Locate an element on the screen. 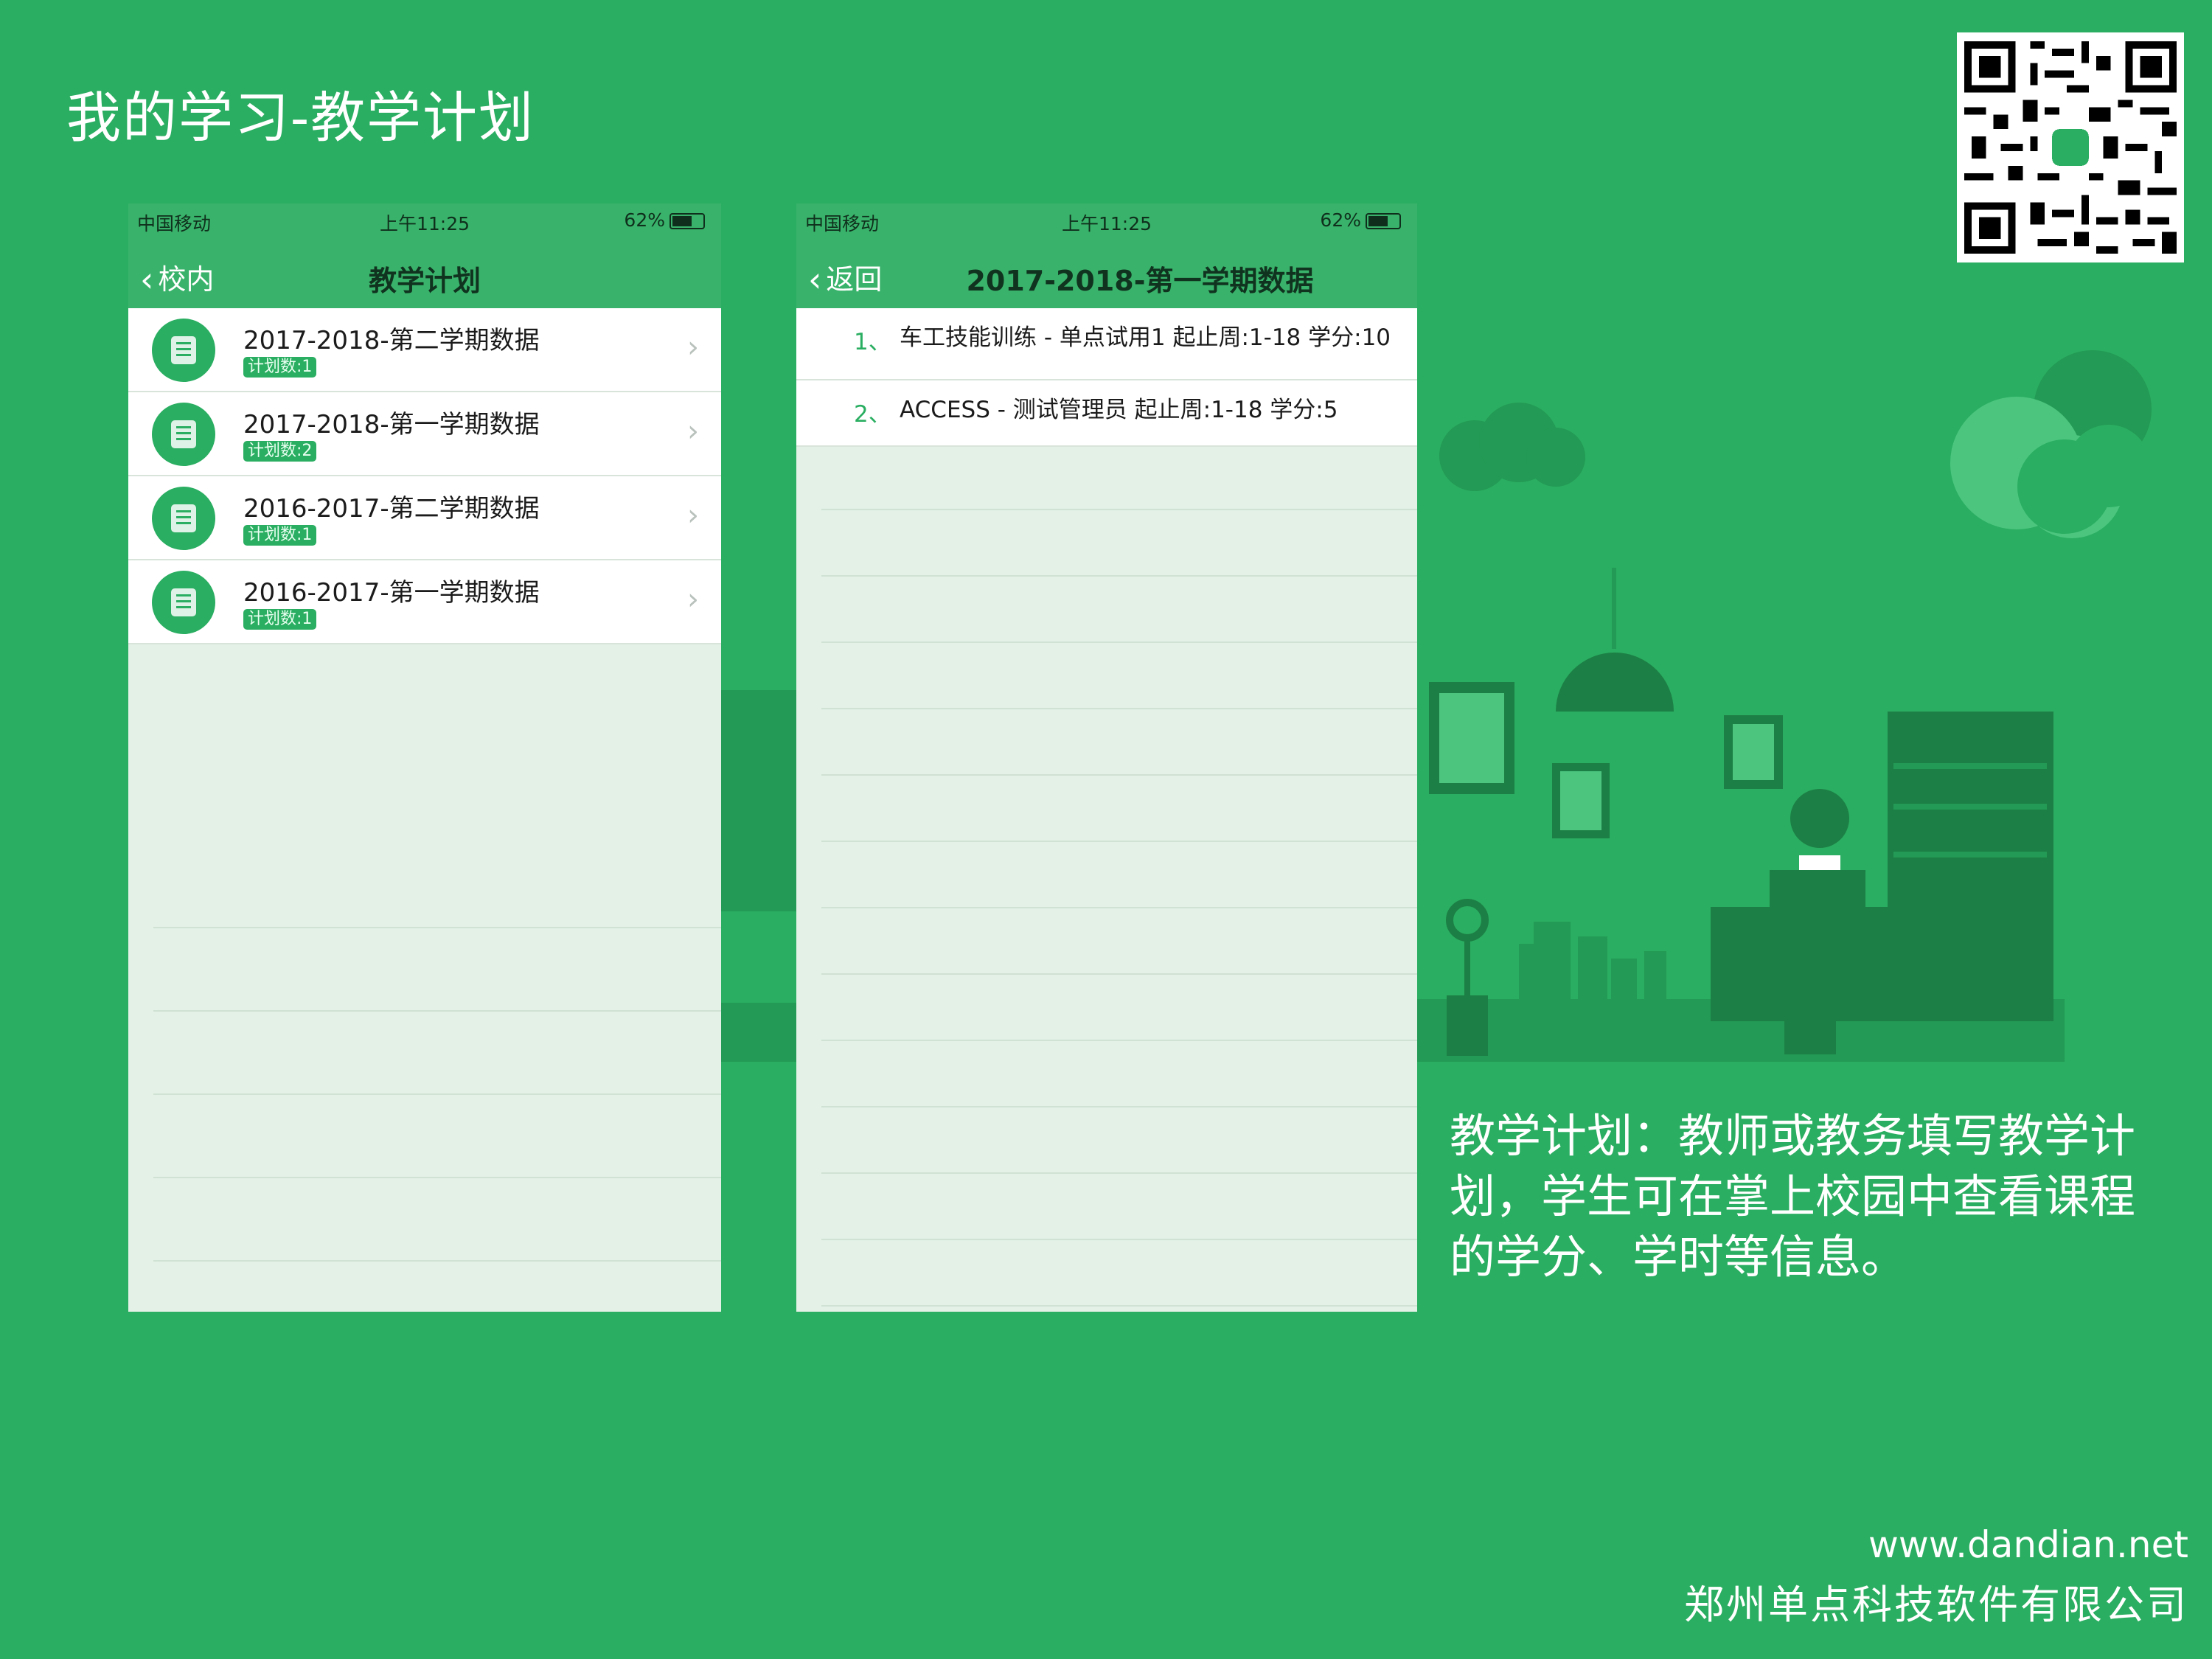 The image size is (2212, 1659). slide-title: 我的学习-教学计划 is located at coordinates (300, 118).